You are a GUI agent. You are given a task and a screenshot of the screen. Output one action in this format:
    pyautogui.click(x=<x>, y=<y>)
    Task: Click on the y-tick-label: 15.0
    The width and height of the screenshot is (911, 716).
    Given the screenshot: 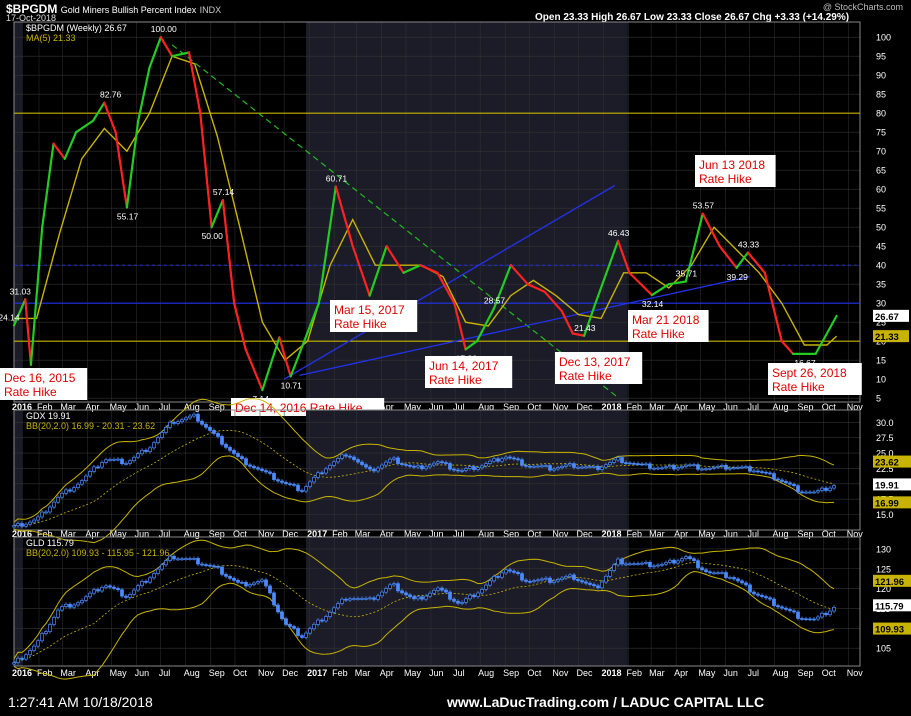 What is the action you would take?
    pyautogui.click(x=885, y=515)
    